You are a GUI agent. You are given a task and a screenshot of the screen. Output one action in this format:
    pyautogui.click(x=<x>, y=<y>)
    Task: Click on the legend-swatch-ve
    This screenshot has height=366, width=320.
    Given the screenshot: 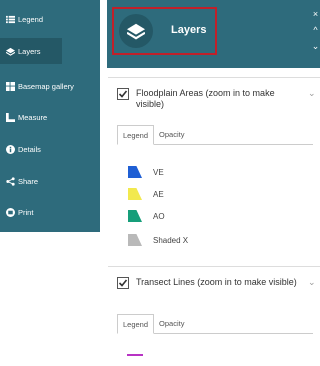 What is the action you would take?
    pyautogui.click(x=135, y=172)
    